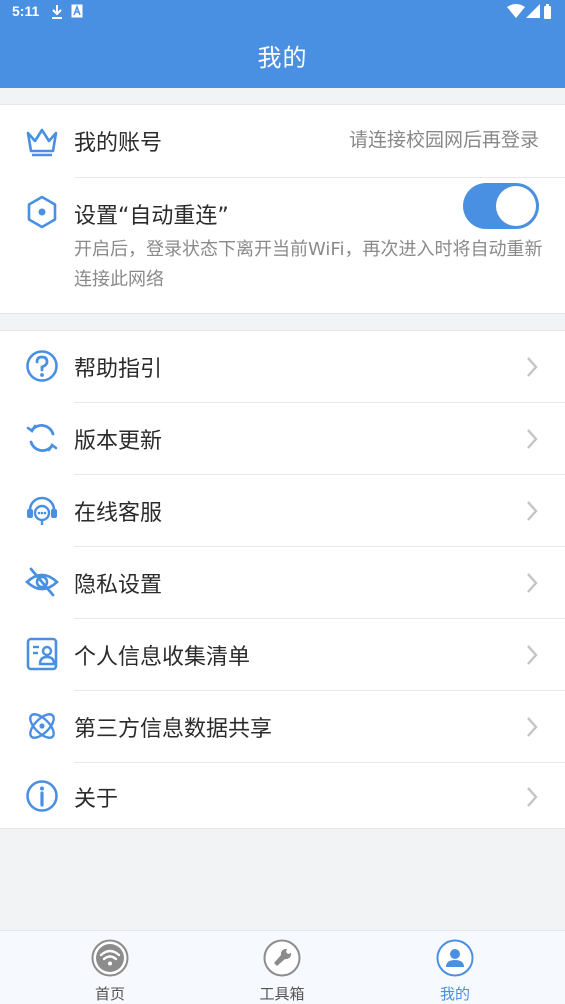  What do you see at coordinates (282, 141) in the screenshot?
I see `account-row: 我的账号 请连接校园网后再登录` at bounding box center [282, 141].